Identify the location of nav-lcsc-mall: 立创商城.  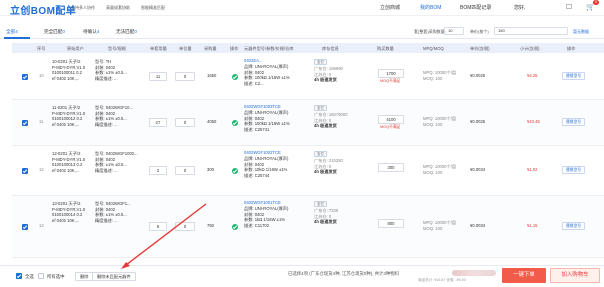
(390, 7).